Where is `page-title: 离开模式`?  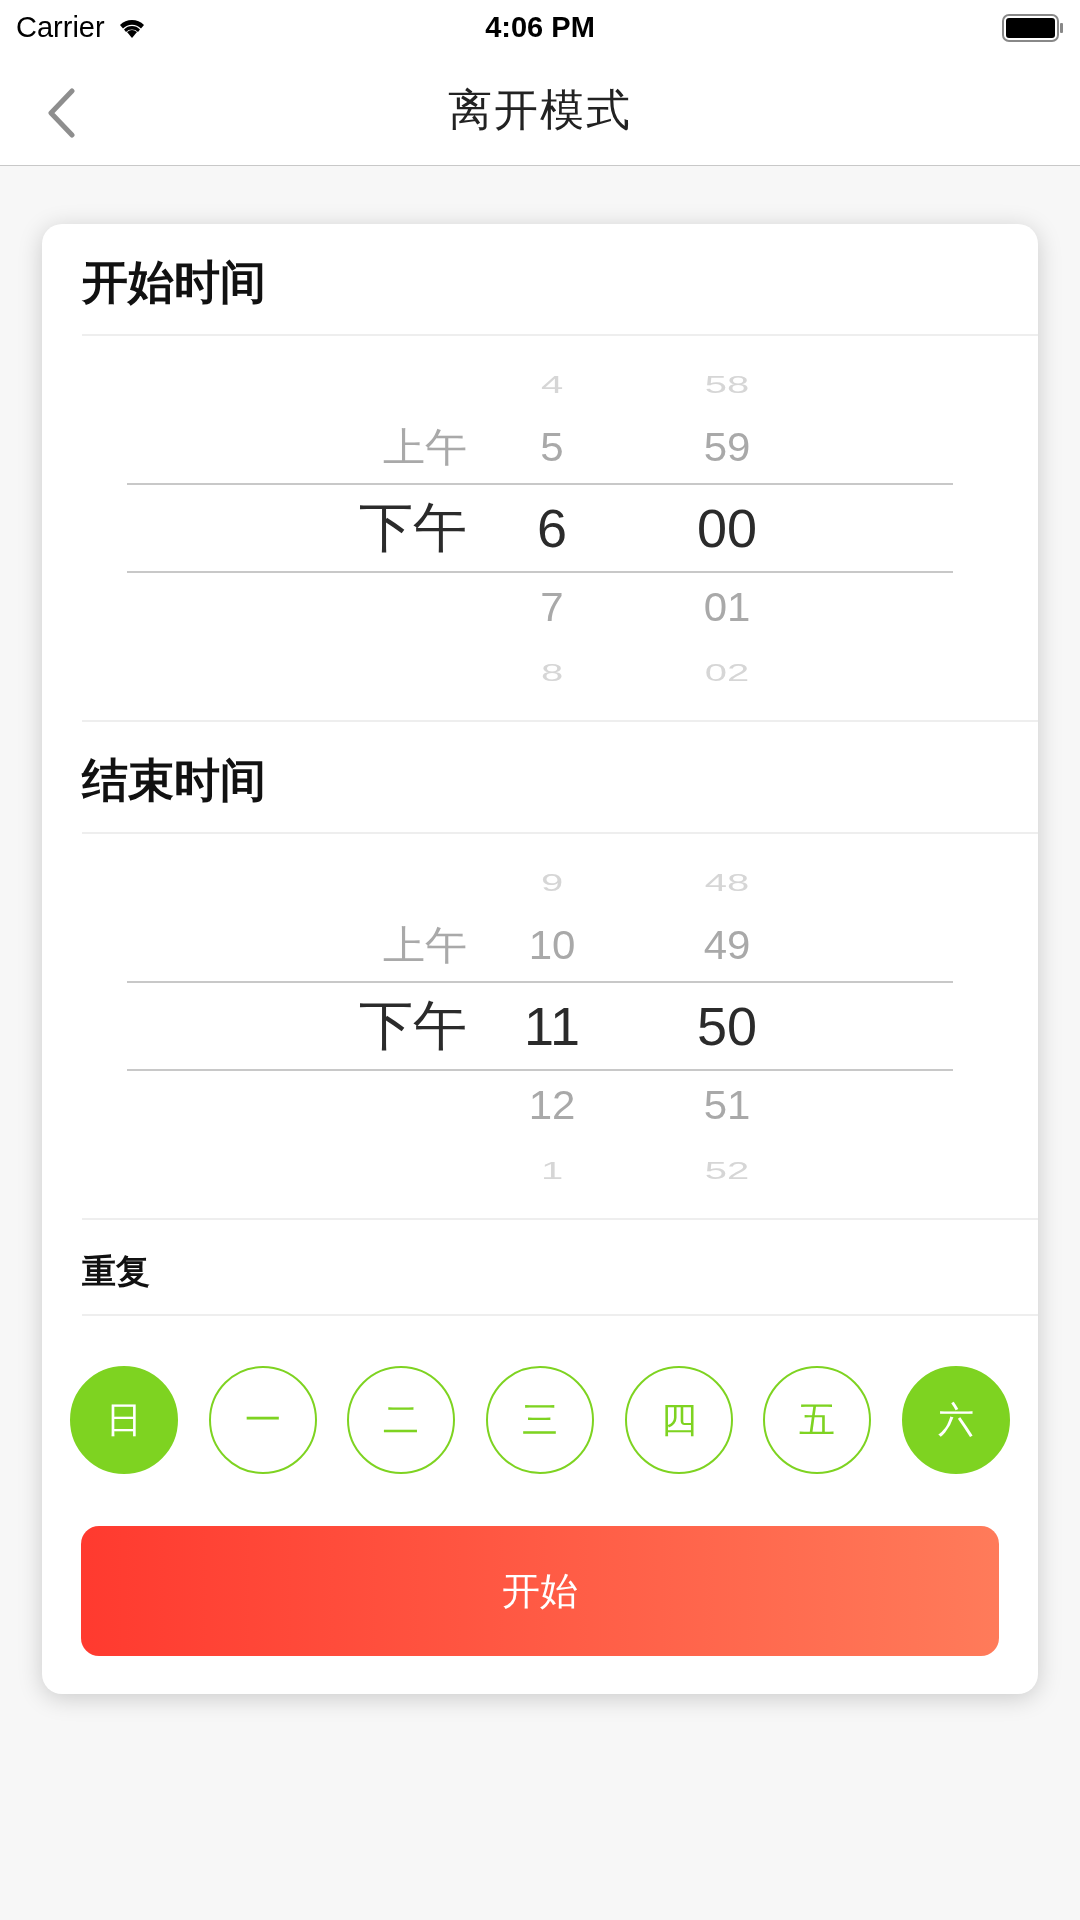 page-title: 离开模式 is located at coordinates (540, 109).